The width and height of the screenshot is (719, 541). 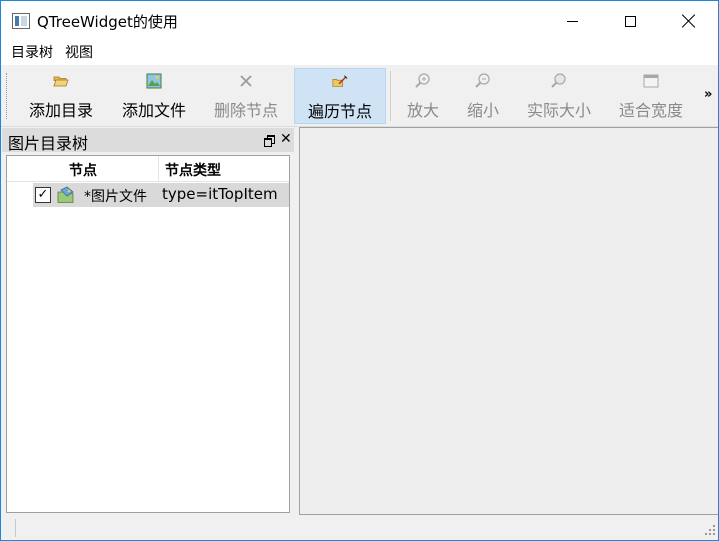 I want to click on column-header-node-type: 节点类型, so click(x=193, y=170).